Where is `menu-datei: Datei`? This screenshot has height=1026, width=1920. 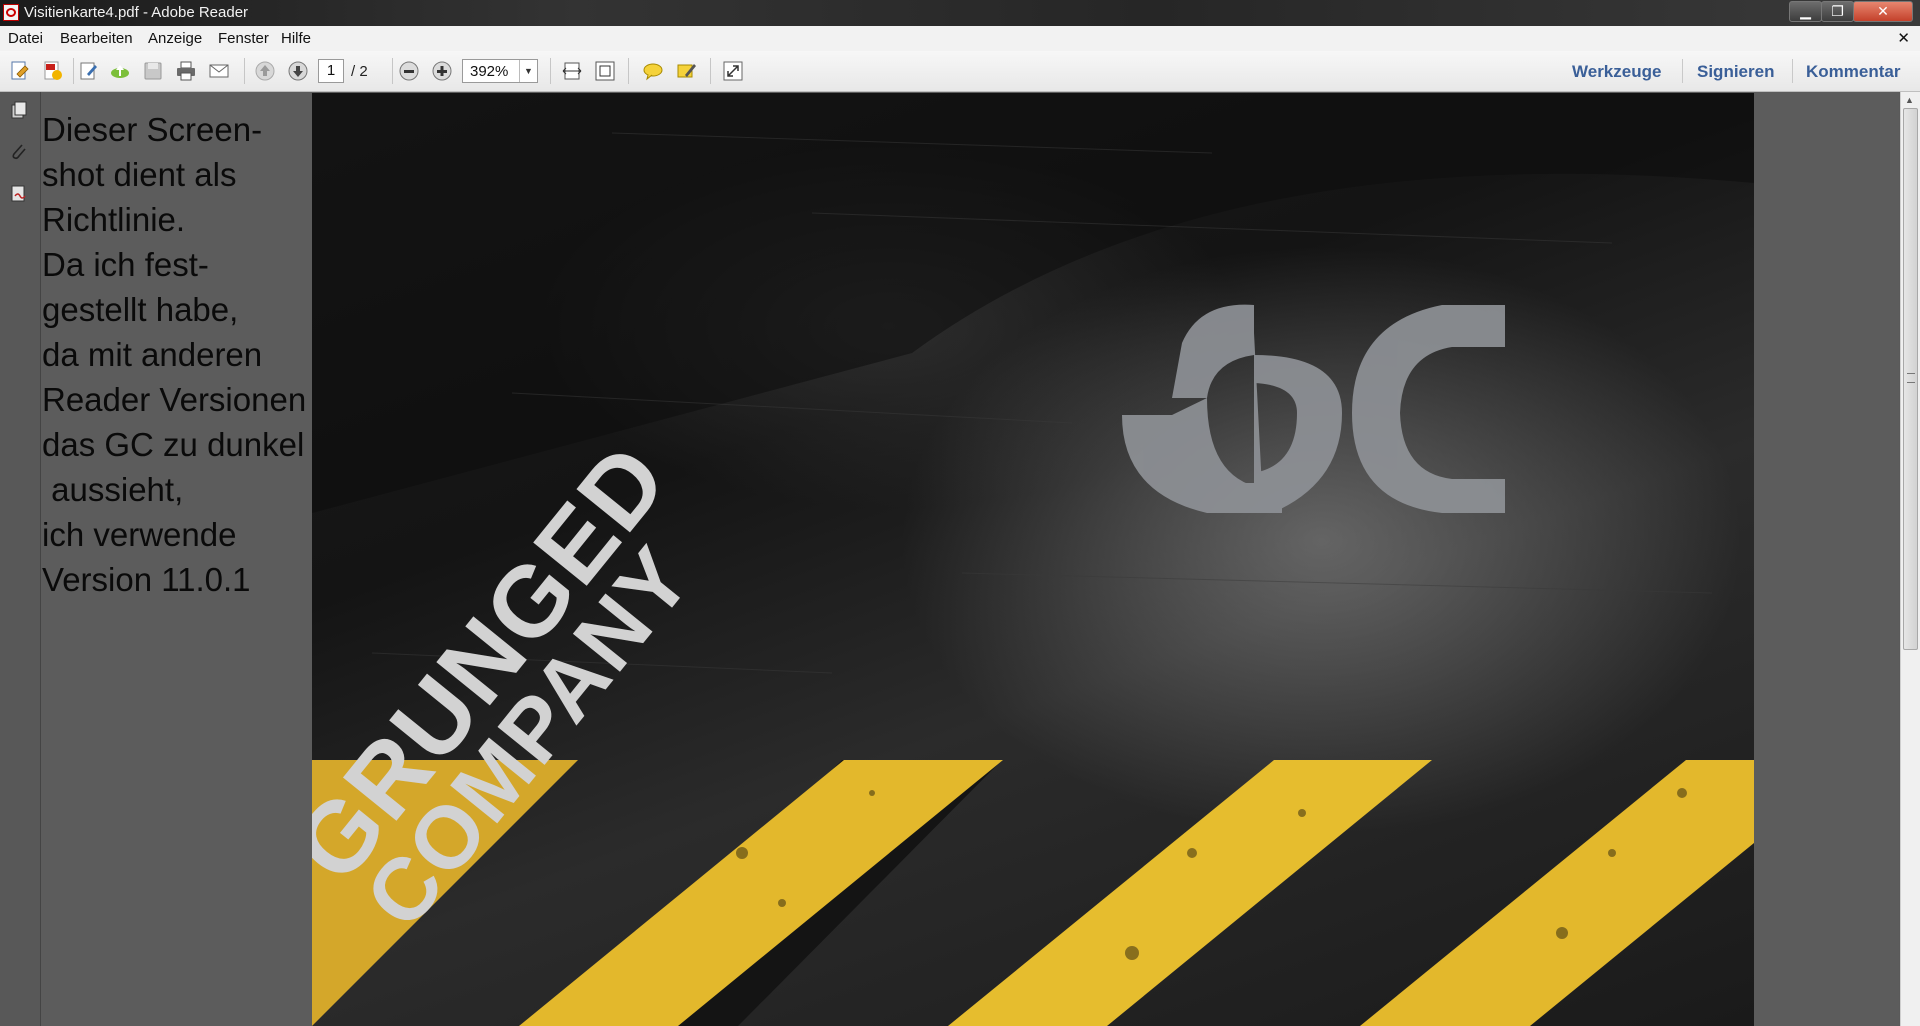 menu-datei: Datei is located at coordinates (25, 38).